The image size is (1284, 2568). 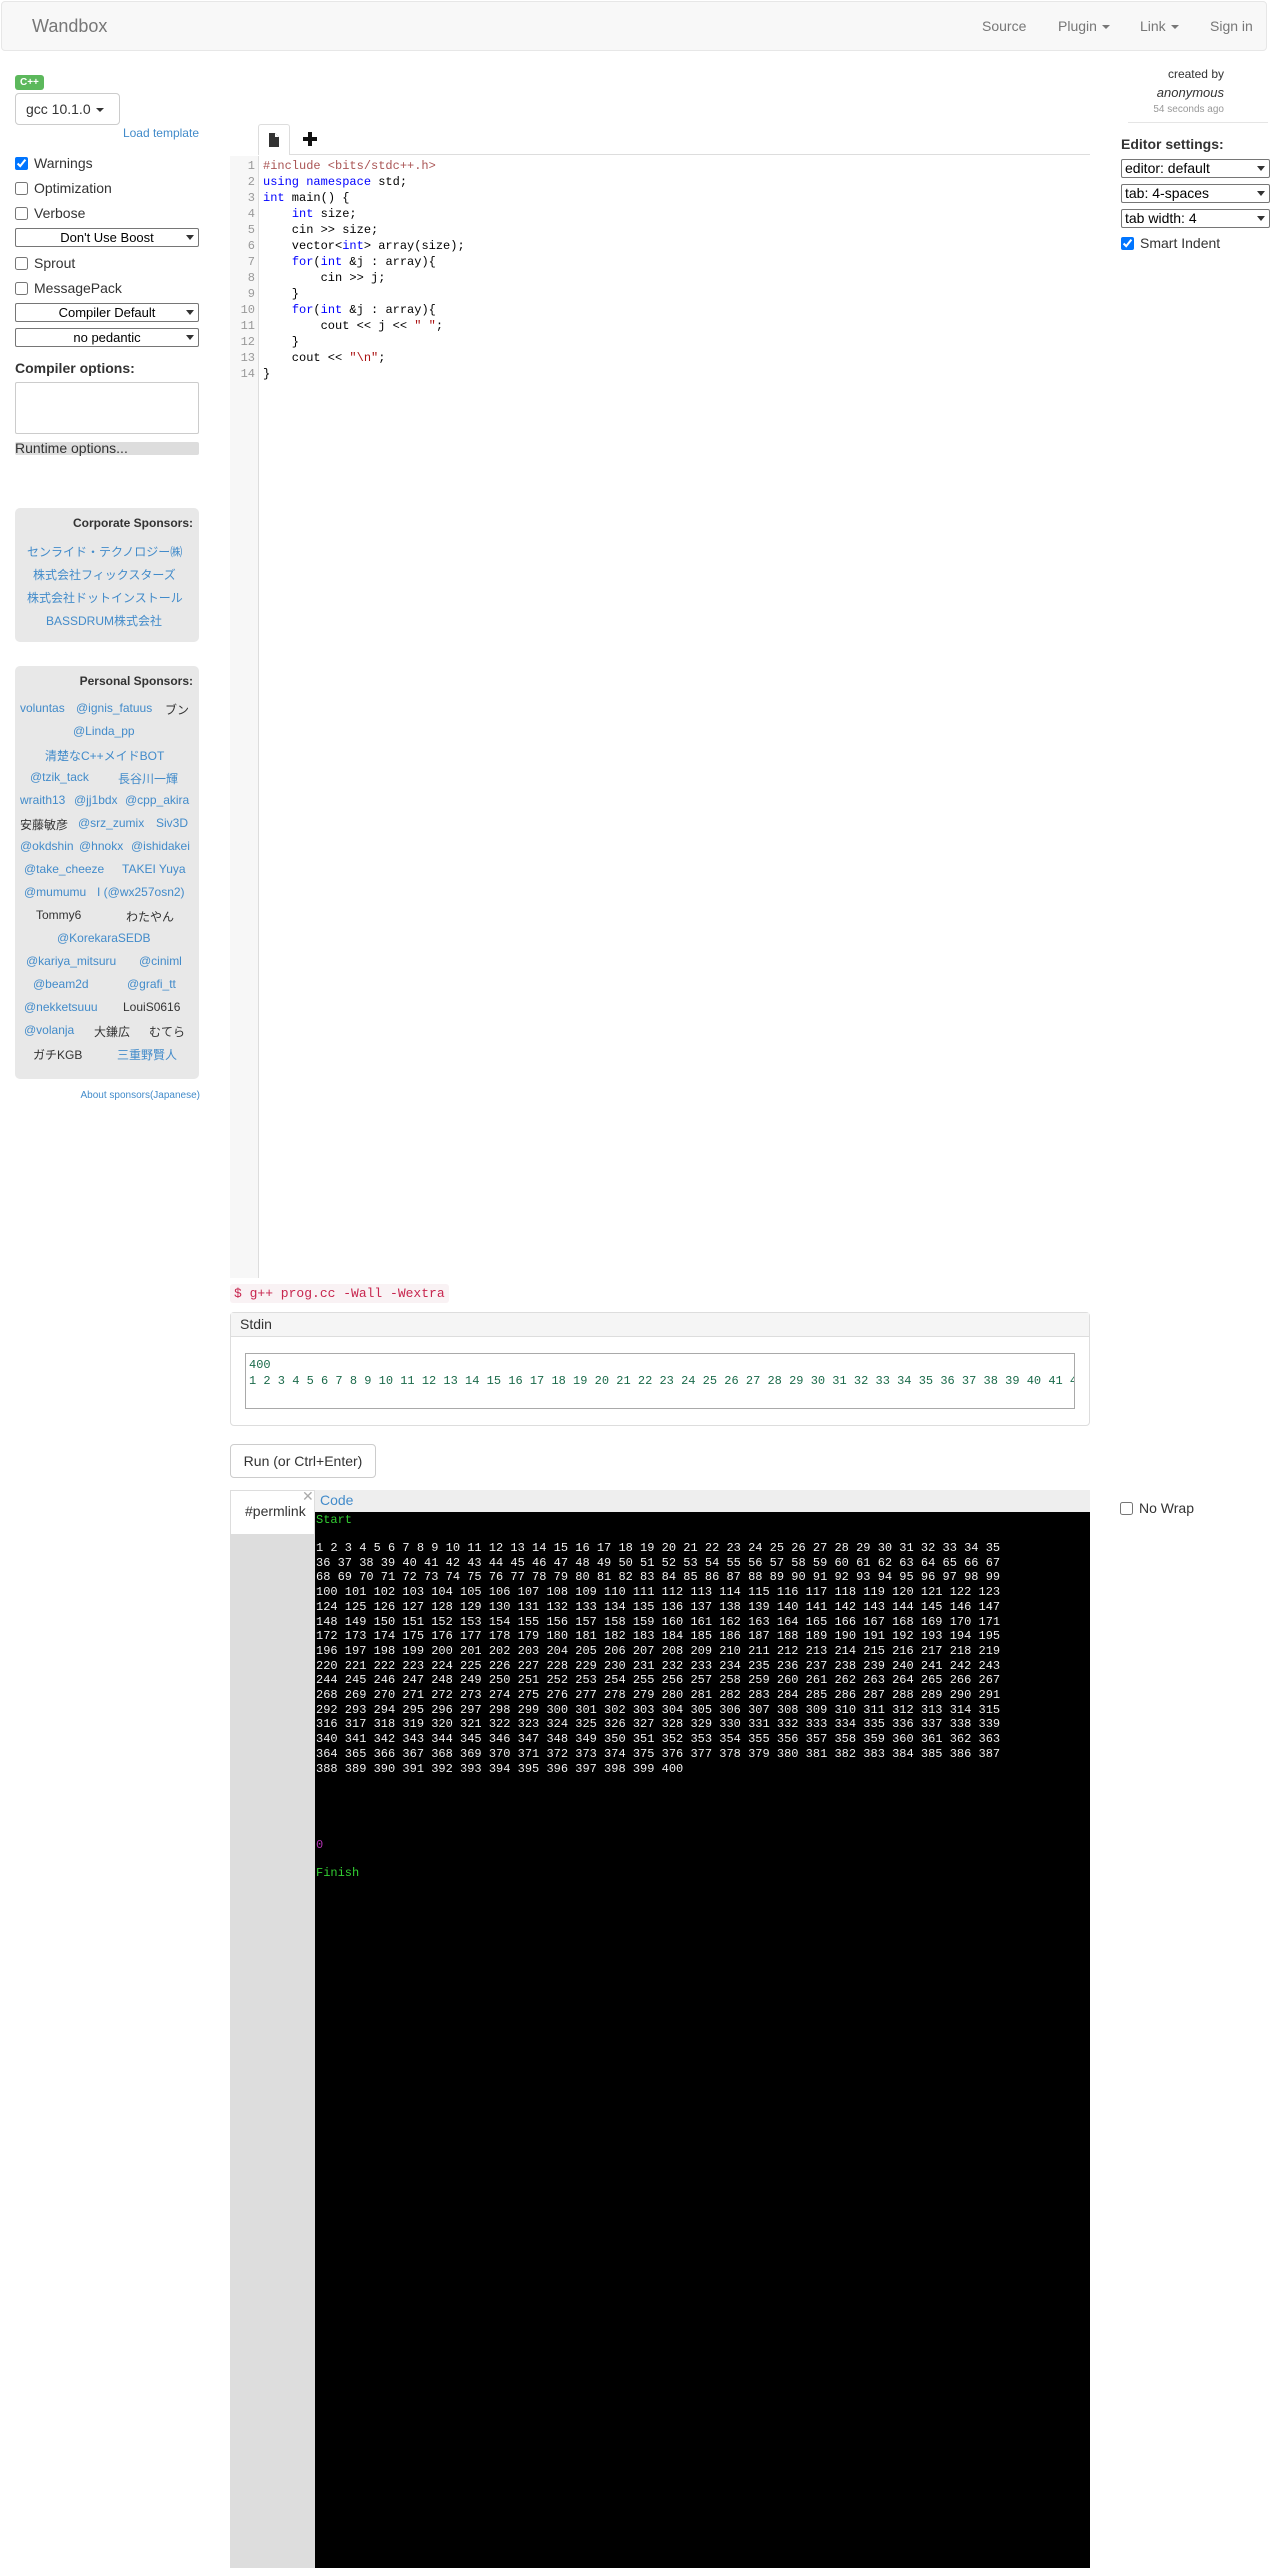 What do you see at coordinates (154, 869) in the screenshot?
I see `sponsor-link: TAKEI Yuya` at bounding box center [154, 869].